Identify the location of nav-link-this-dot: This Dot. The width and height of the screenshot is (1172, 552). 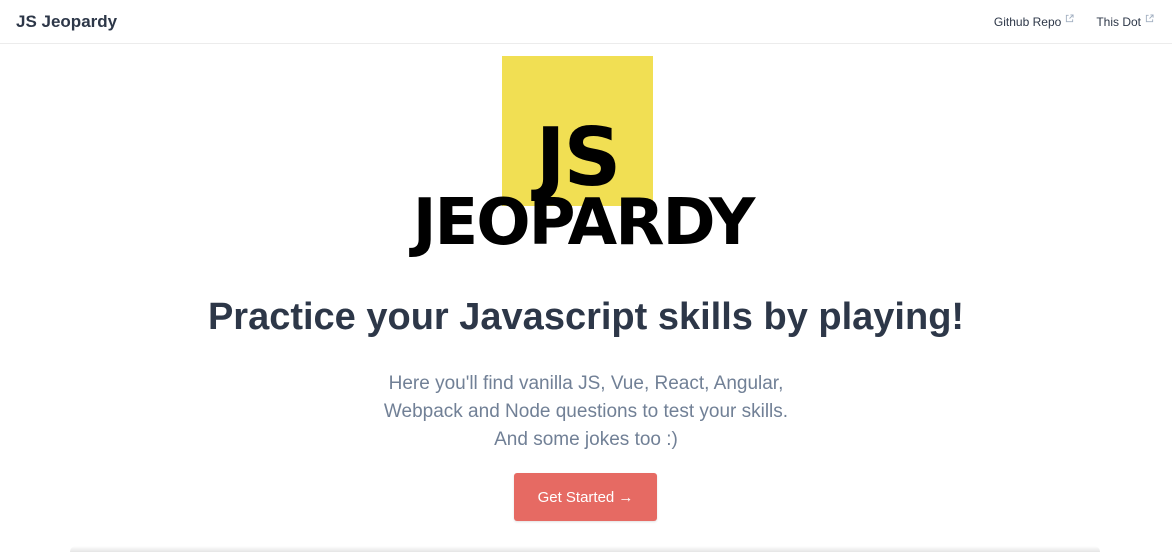
(1125, 21).